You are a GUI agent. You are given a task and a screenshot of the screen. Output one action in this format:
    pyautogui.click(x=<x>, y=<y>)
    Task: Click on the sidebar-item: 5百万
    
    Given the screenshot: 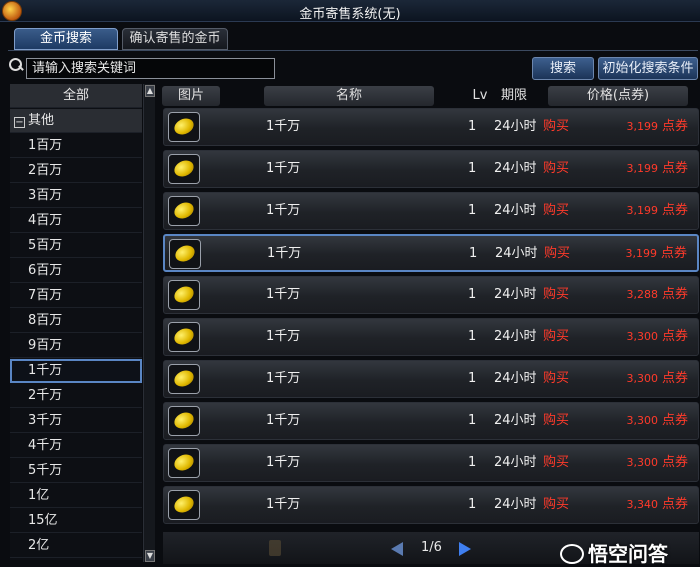 What is the action you would take?
    pyautogui.click(x=76, y=246)
    